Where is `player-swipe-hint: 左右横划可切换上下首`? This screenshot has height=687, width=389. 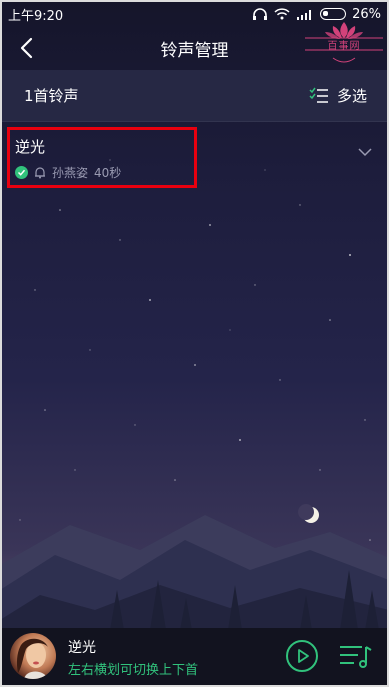 player-swipe-hint: 左右横划可切换上下首 is located at coordinates (133, 670).